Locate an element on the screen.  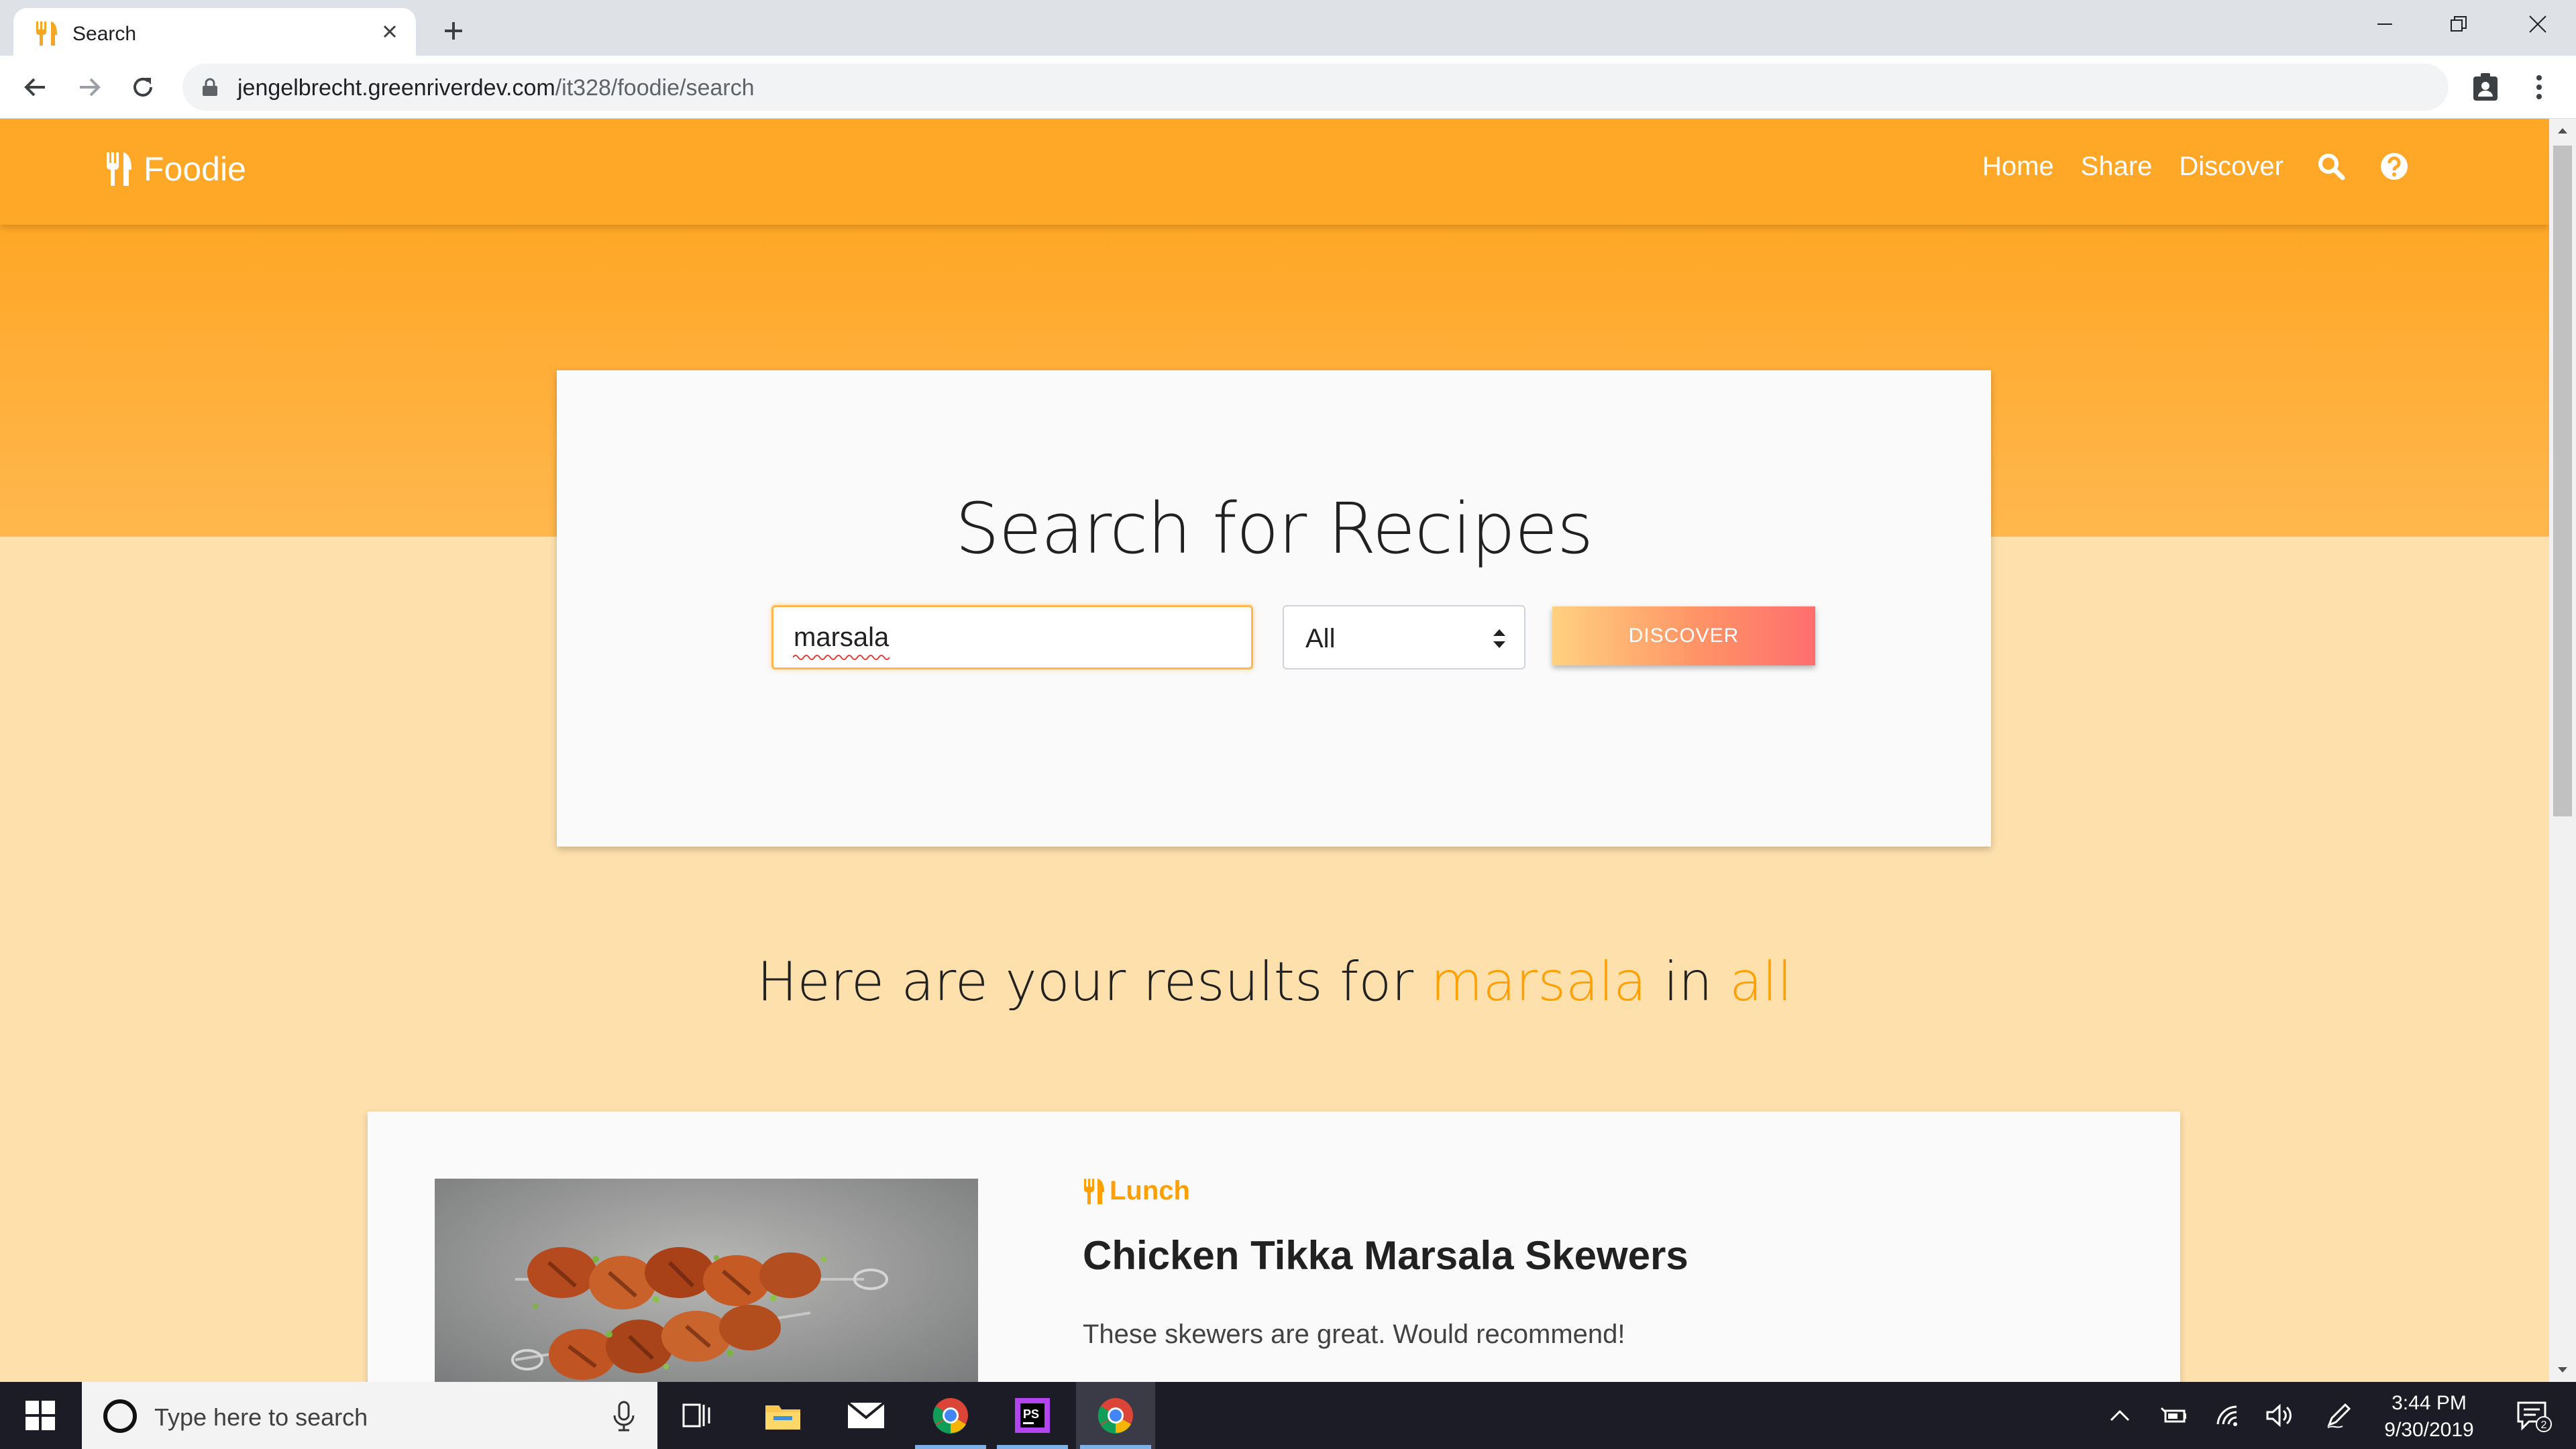
tab-title: Search is located at coordinates (104, 34).